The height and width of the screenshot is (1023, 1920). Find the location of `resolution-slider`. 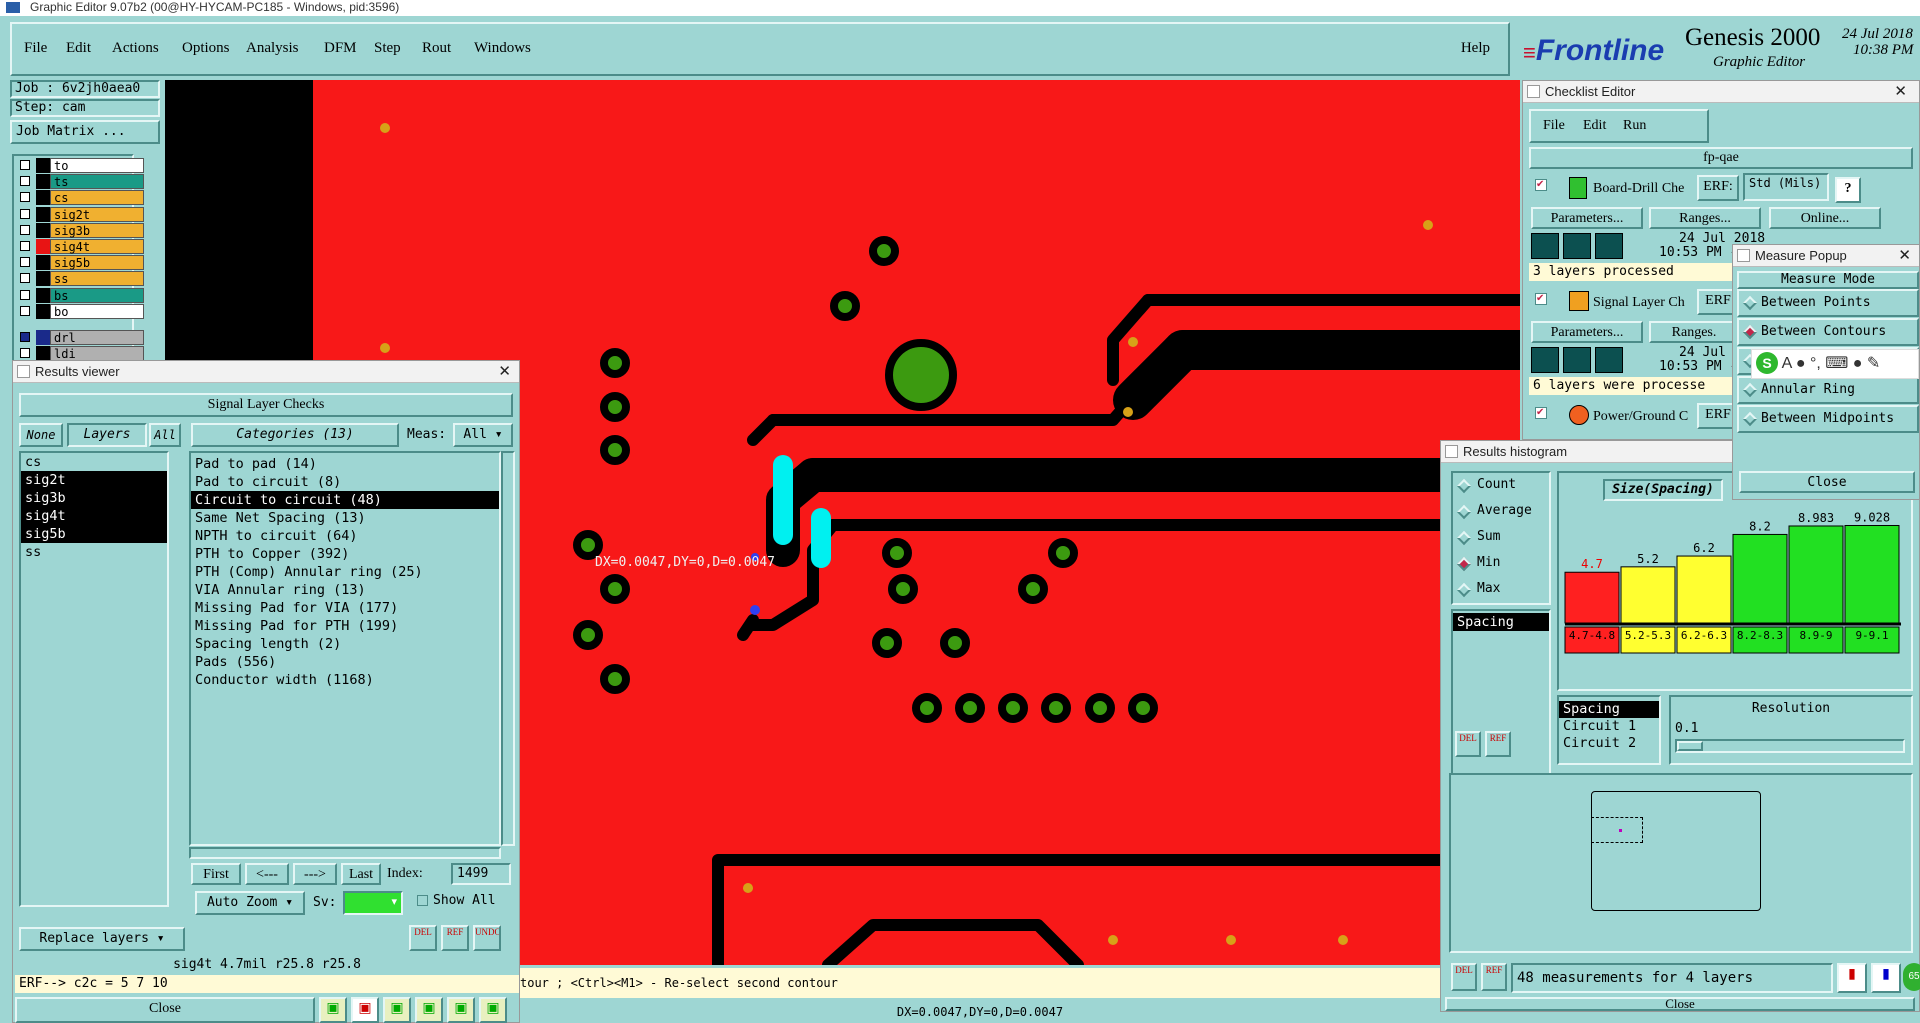

resolution-slider is located at coordinates (1790, 746).